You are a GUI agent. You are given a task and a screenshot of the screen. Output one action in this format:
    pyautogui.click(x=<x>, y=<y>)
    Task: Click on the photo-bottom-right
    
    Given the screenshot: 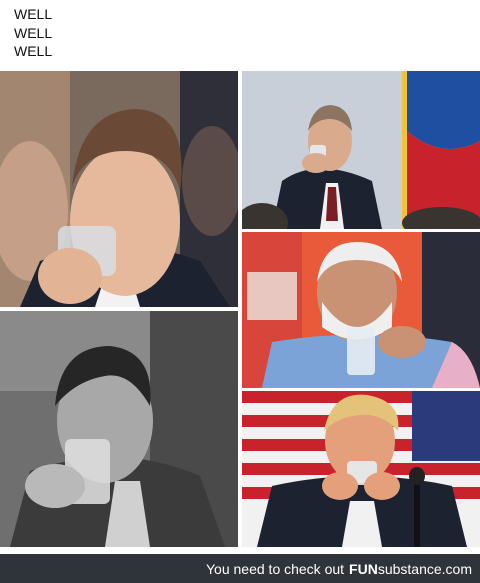 What is the action you would take?
    pyautogui.click(x=361, y=469)
    